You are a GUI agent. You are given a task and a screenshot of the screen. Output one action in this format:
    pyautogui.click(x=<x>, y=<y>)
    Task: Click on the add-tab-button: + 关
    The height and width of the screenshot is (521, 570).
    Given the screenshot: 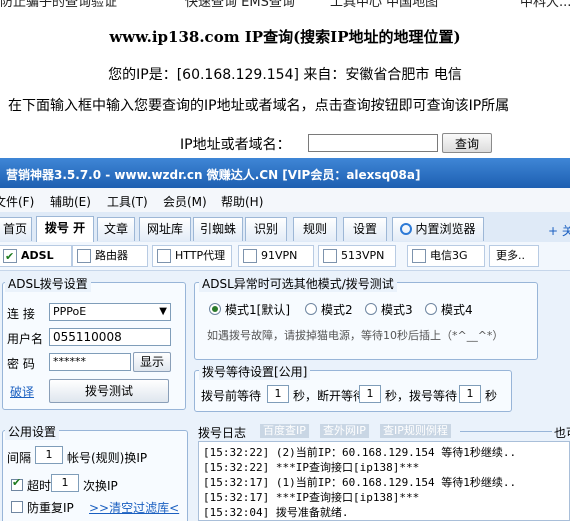 What is the action you would take?
    pyautogui.click(x=559, y=230)
    